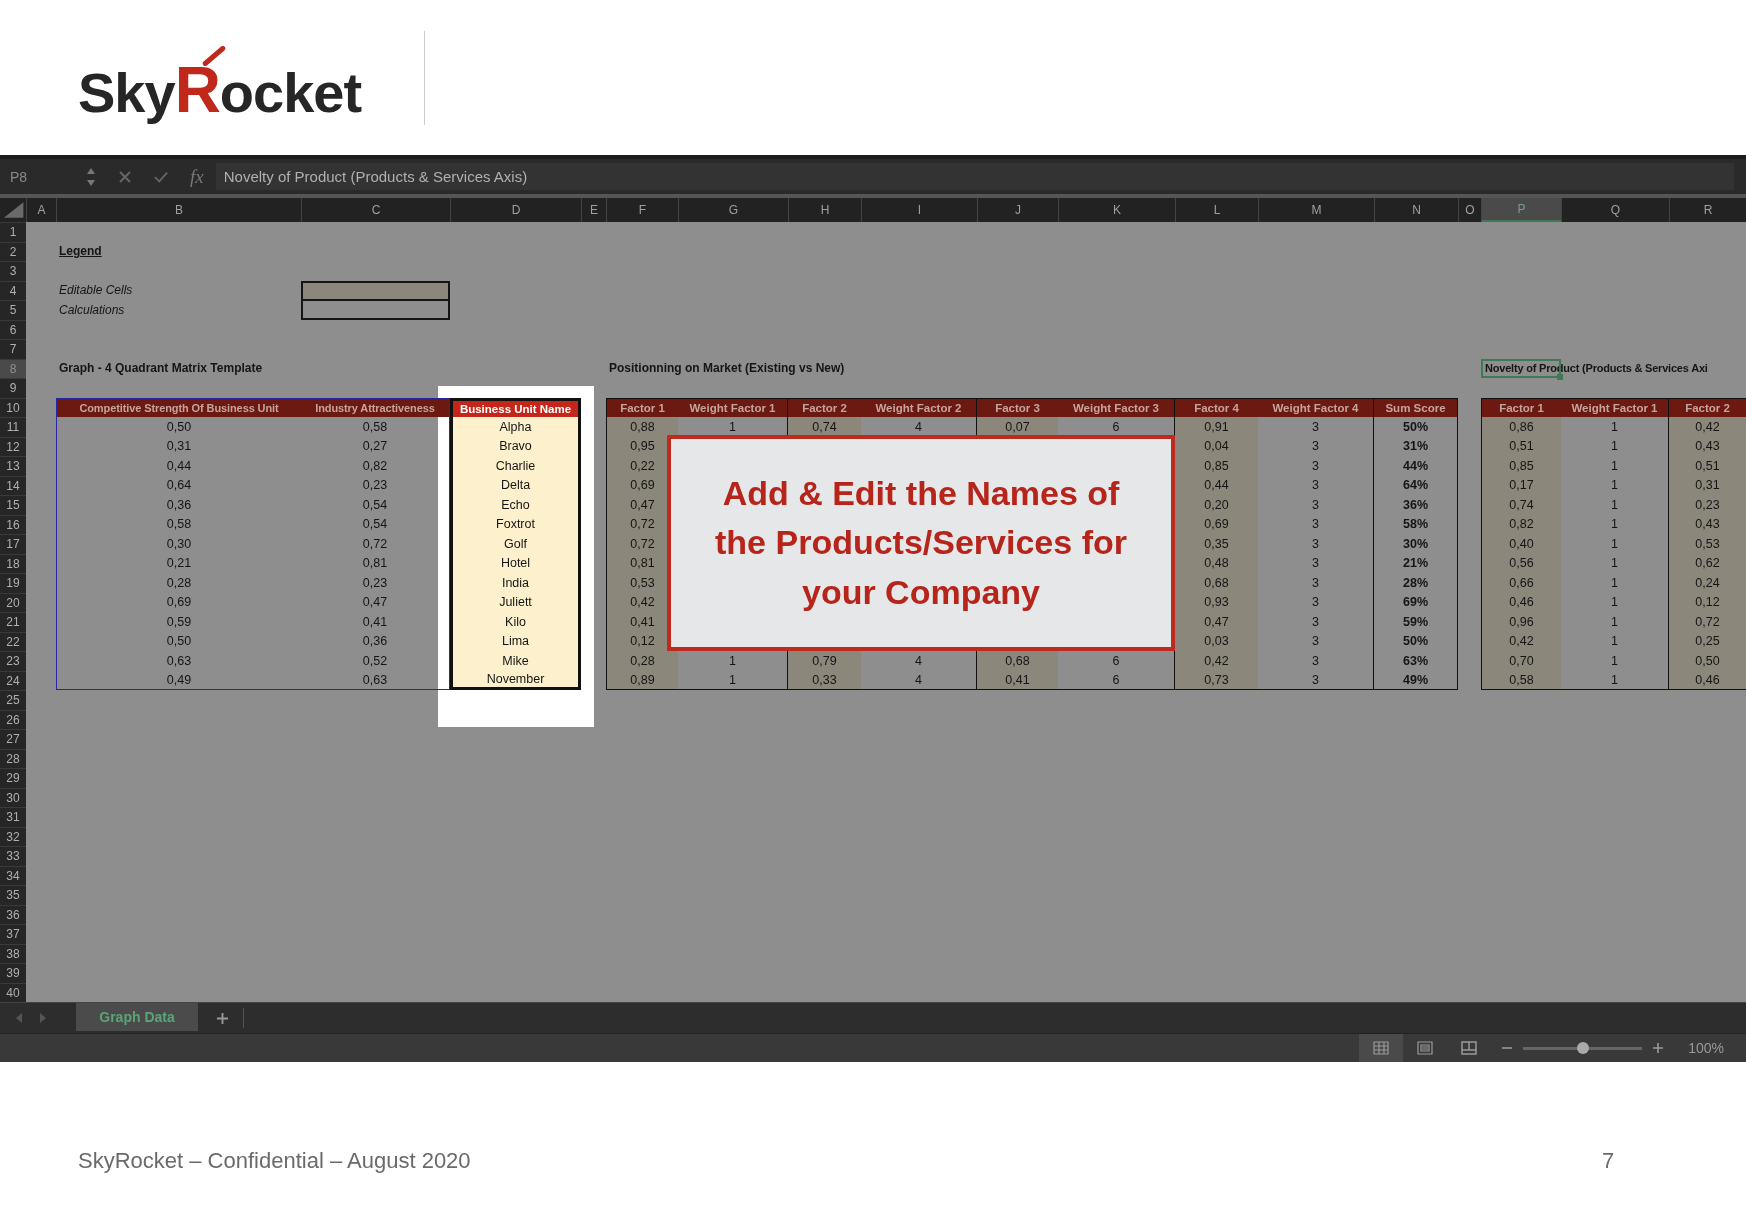 The width and height of the screenshot is (1746, 1210). I want to click on table-cell: Delta, so click(515, 485).